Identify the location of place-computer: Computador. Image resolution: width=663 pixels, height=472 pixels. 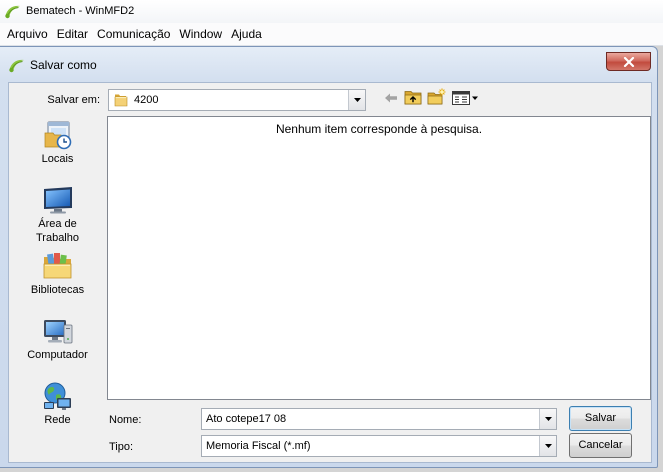
(57, 338).